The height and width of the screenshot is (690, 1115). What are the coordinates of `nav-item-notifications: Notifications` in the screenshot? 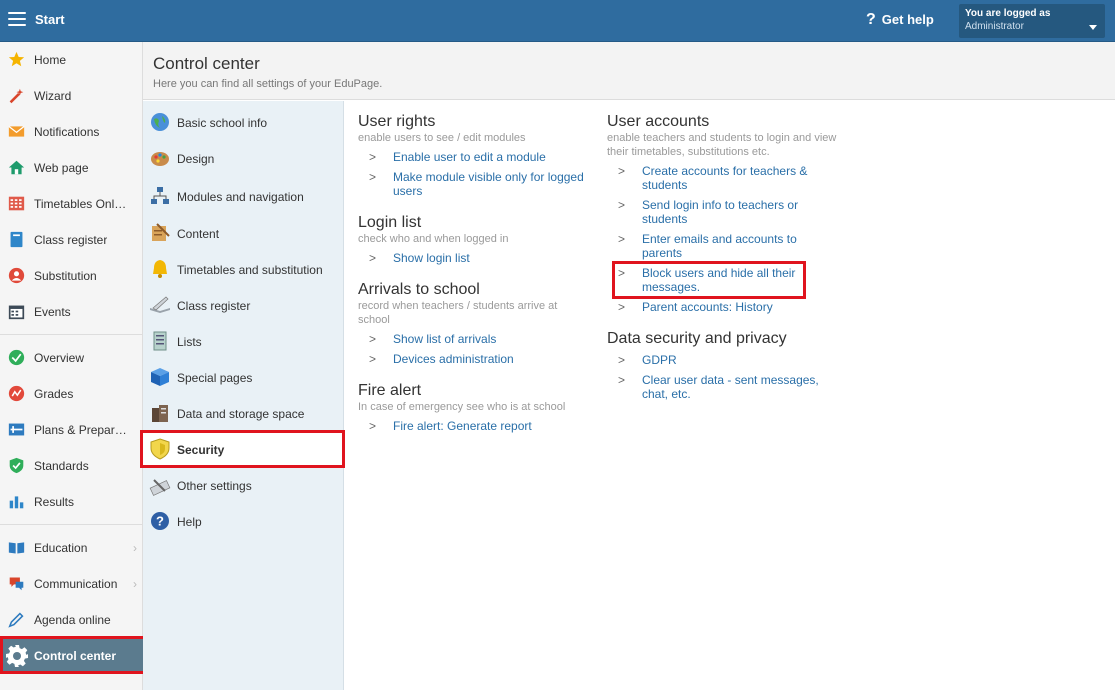 It's located at (71, 132).